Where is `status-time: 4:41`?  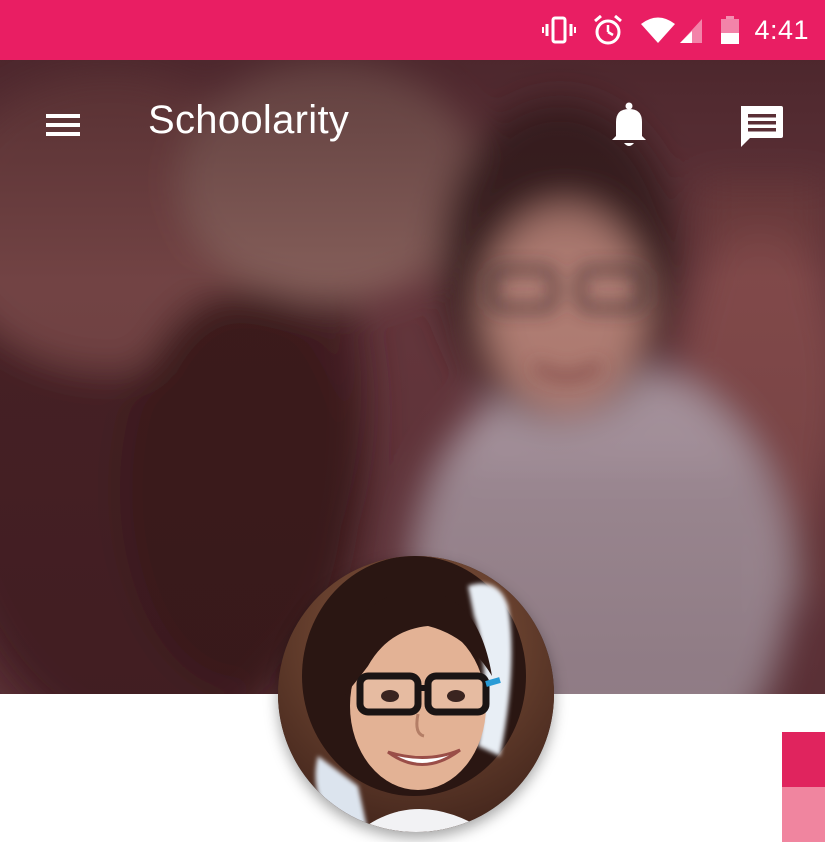
status-time: 4:41 is located at coordinates (781, 29).